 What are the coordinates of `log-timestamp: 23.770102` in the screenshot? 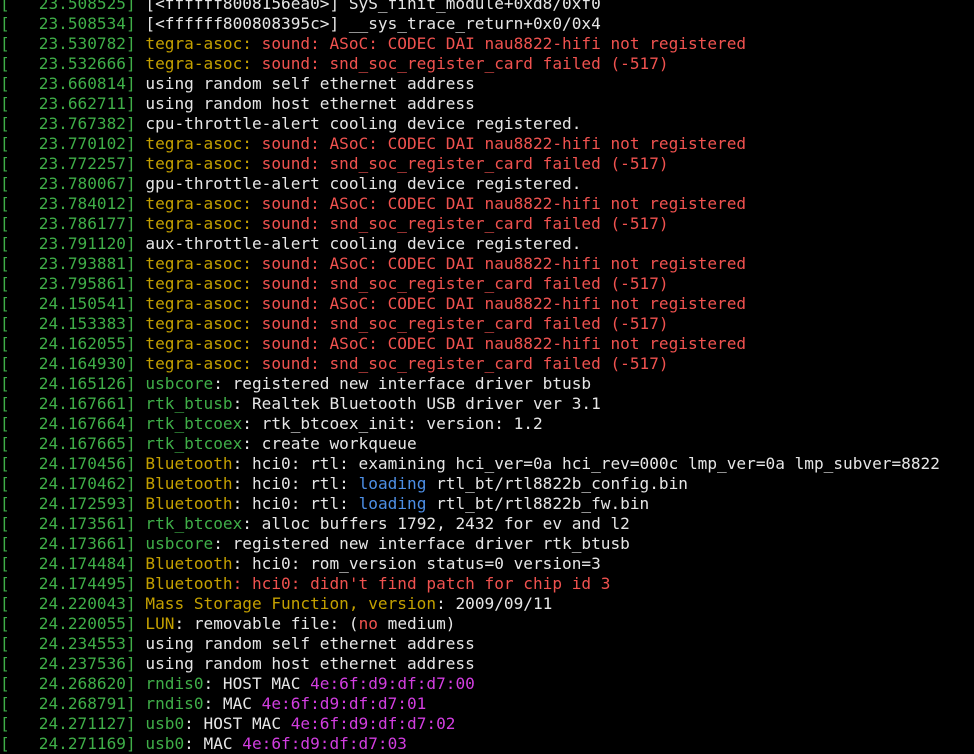 It's located at (67, 143).